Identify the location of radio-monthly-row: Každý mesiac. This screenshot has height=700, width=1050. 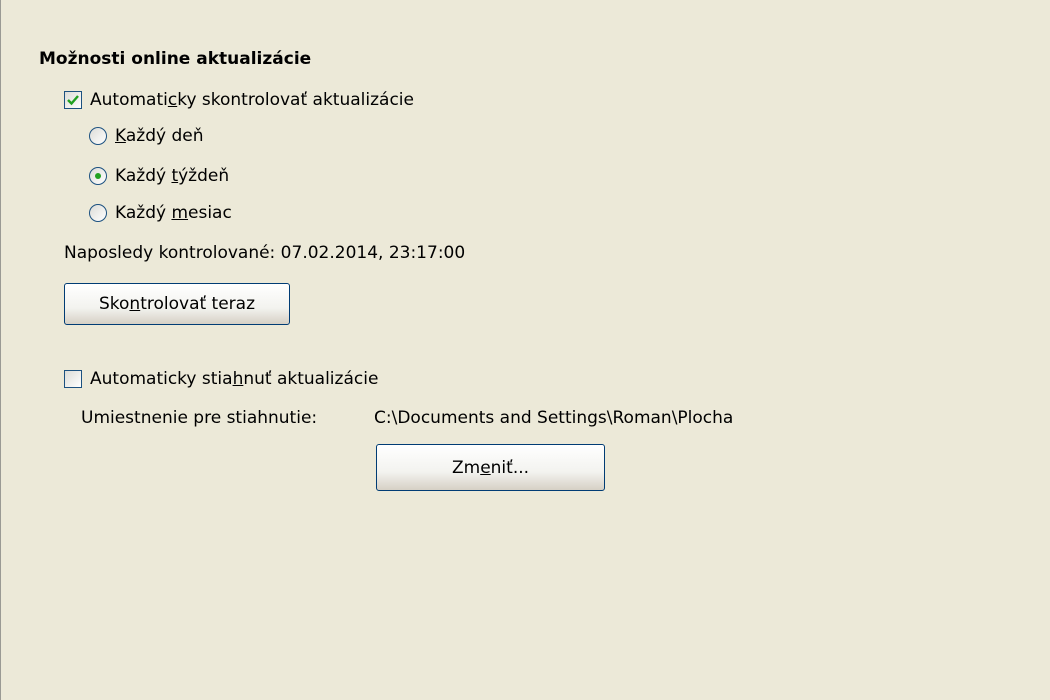
(160, 213).